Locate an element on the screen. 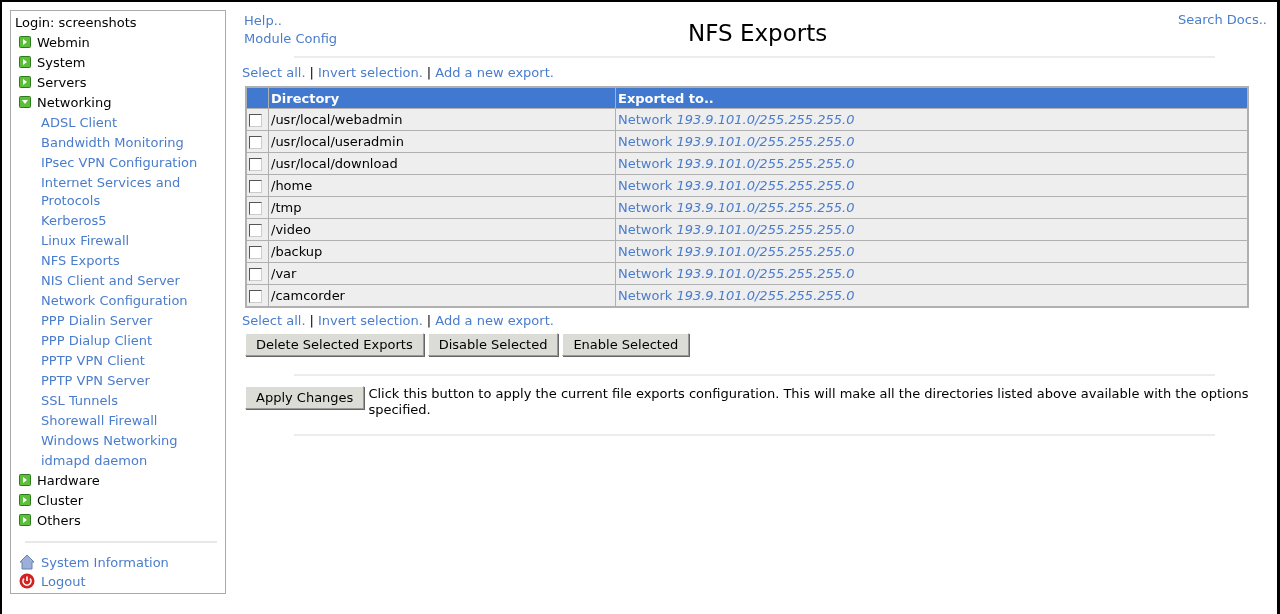 The image size is (1280, 614). category-label: System is located at coordinates (61, 63).